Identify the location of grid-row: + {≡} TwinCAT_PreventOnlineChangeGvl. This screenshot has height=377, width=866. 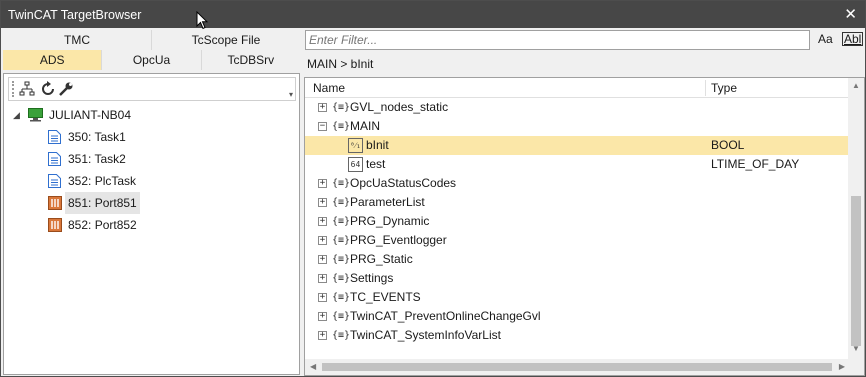
(577, 316).